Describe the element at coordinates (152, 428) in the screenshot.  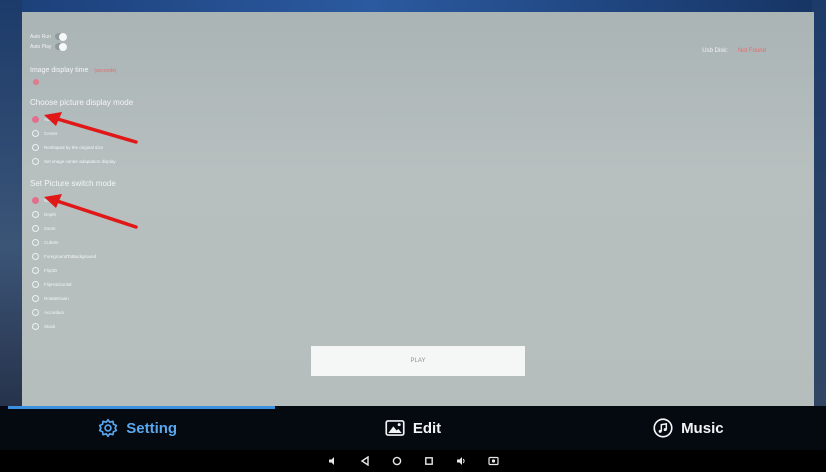
I see `tab-setting-label: Setting` at that location.